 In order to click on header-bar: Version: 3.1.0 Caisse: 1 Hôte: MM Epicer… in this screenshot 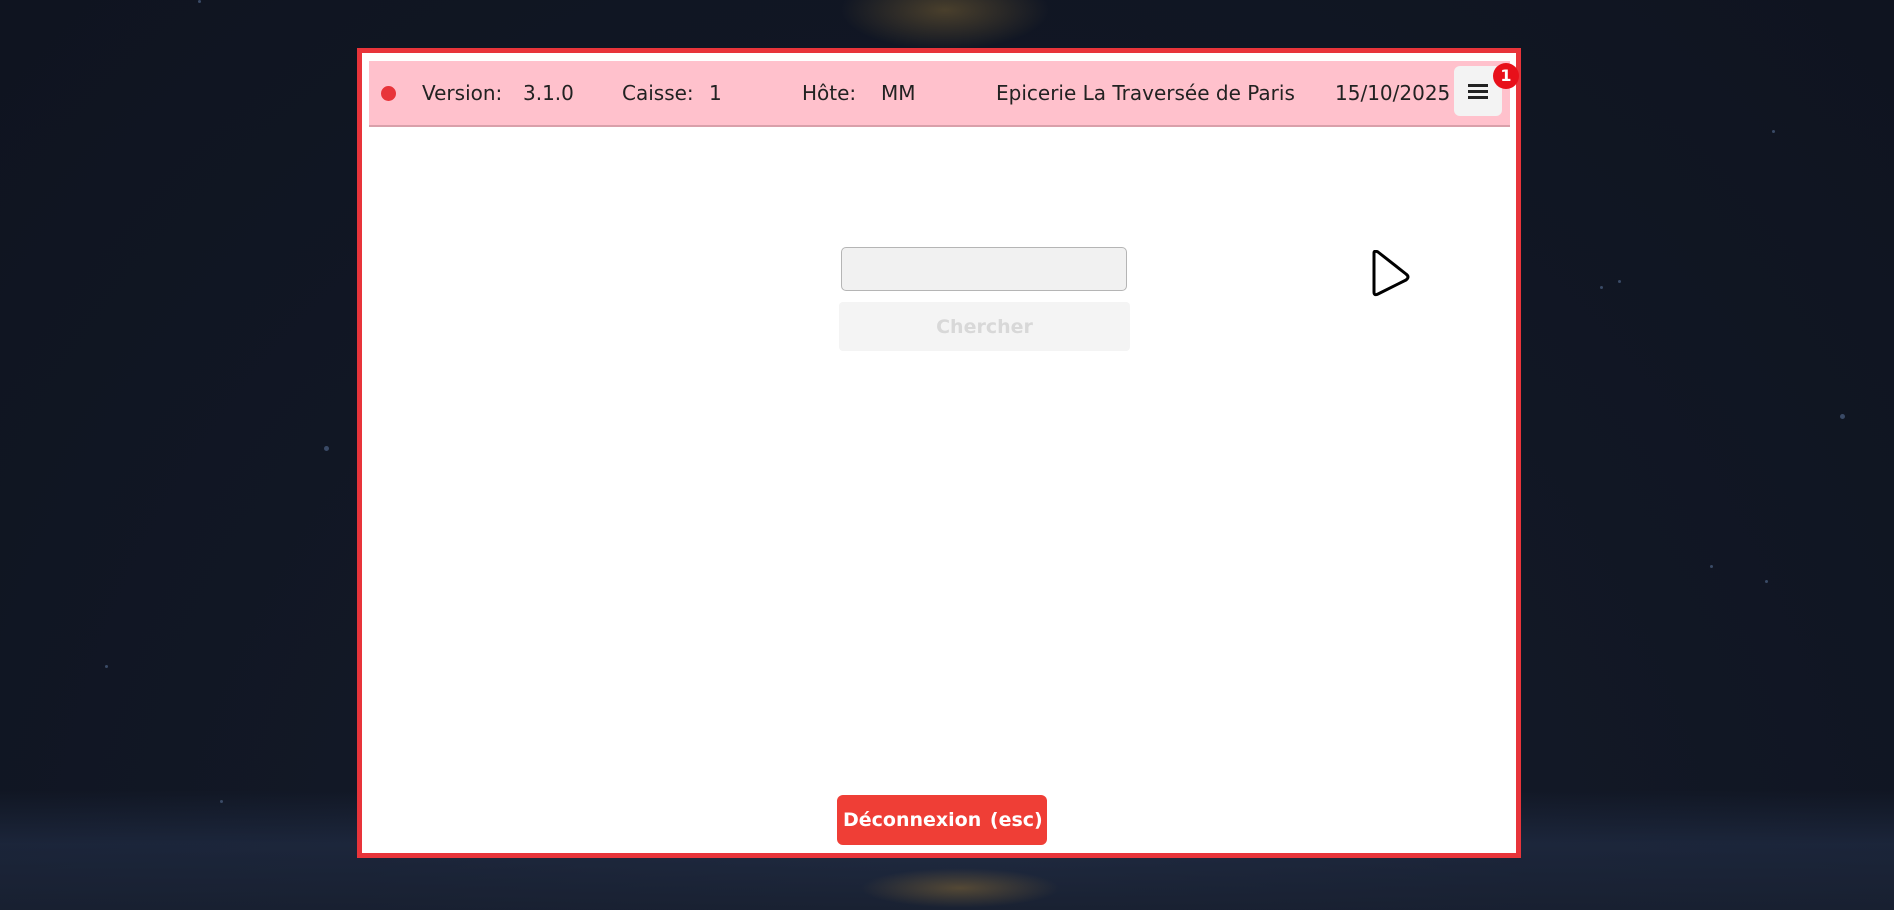, I will do `click(944, 94)`.